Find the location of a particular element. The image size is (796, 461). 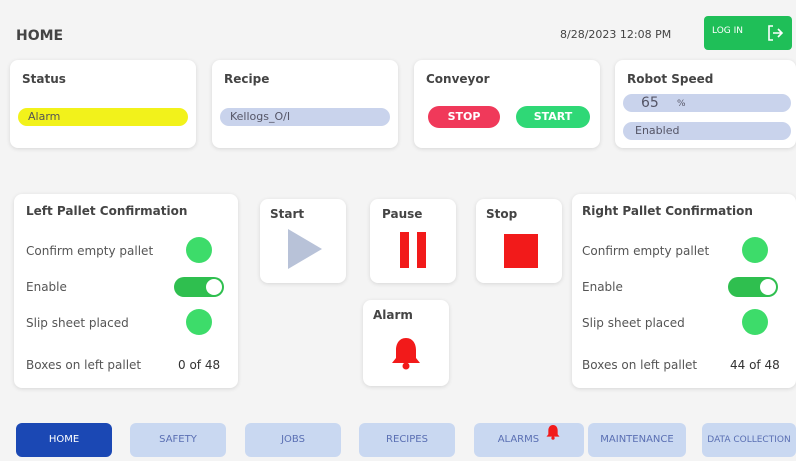

robot-speed-card: Robot Speed 65 % Enabled is located at coordinates (705, 104).